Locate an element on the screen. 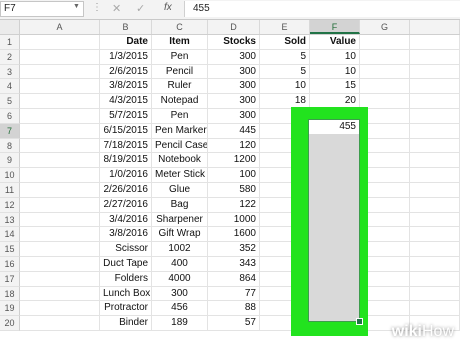 This screenshot has height=347, width=460. cell: 580 is located at coordinates (234, 190).